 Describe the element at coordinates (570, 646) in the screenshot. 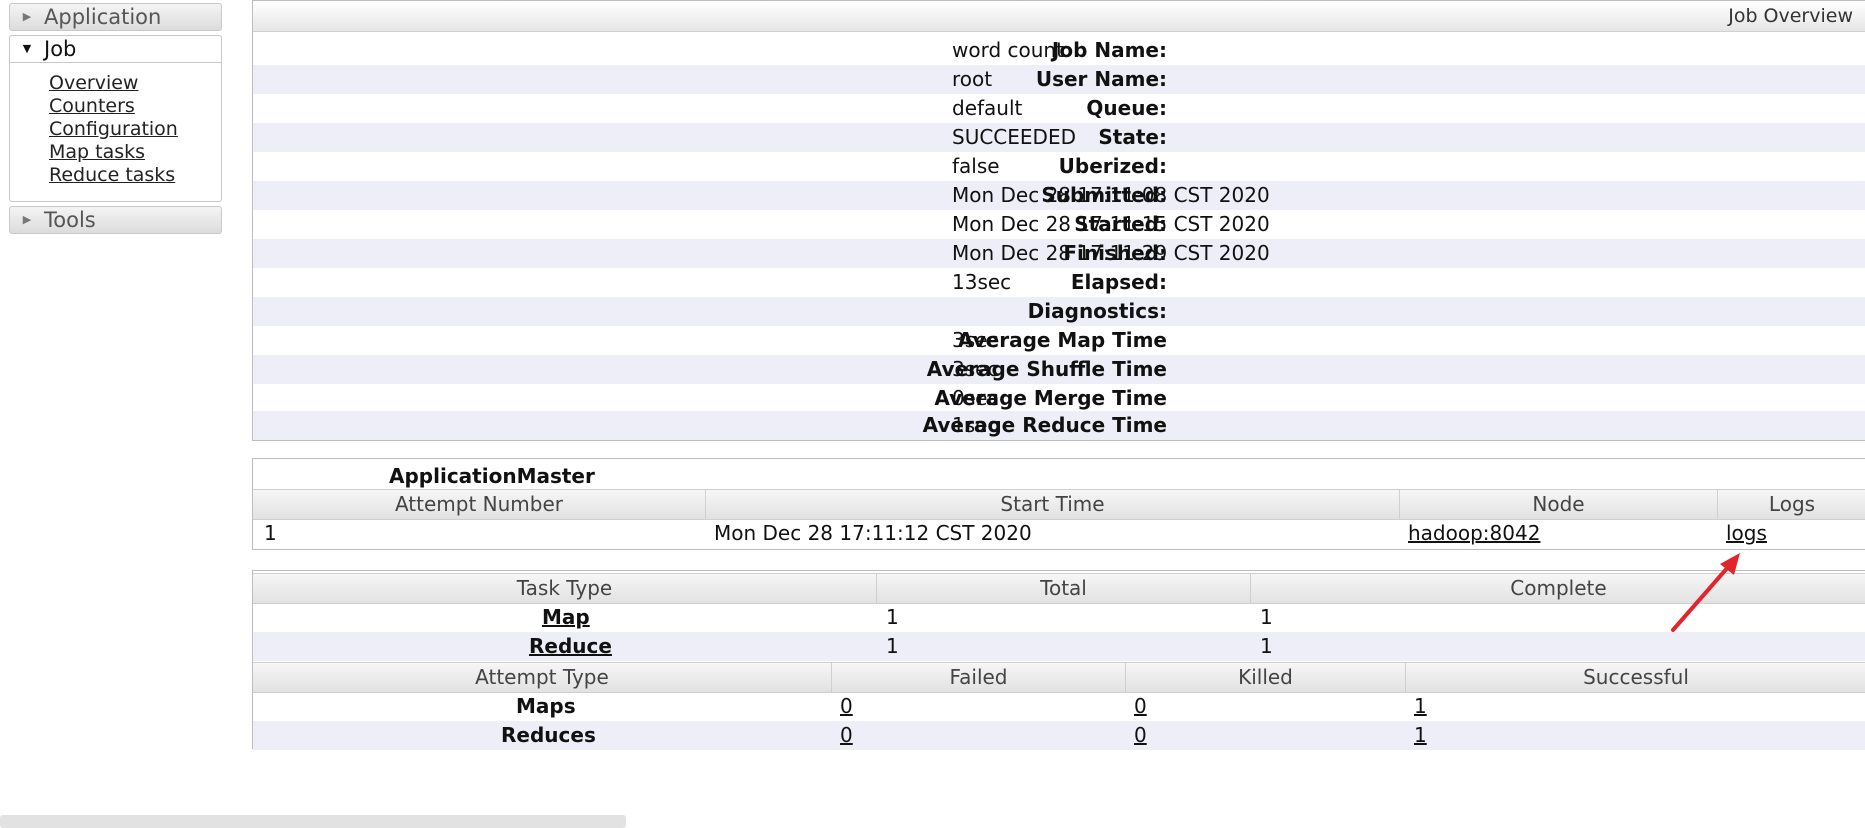

I see `task-type-reduce-link: Reduce` at that location.